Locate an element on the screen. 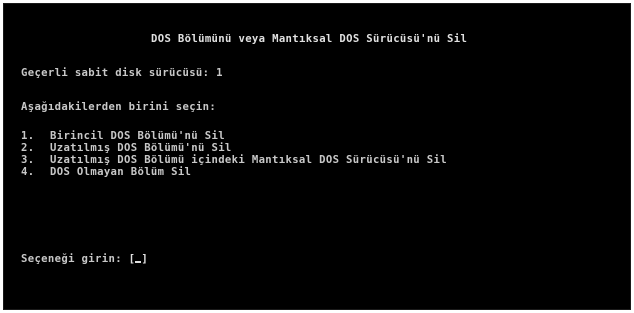 The height and width of the screenshot is (313, 634). menu-item-2: 2. Uzatılmış DOS Bölümü'nü Sil is located at coordinates (126, 148).